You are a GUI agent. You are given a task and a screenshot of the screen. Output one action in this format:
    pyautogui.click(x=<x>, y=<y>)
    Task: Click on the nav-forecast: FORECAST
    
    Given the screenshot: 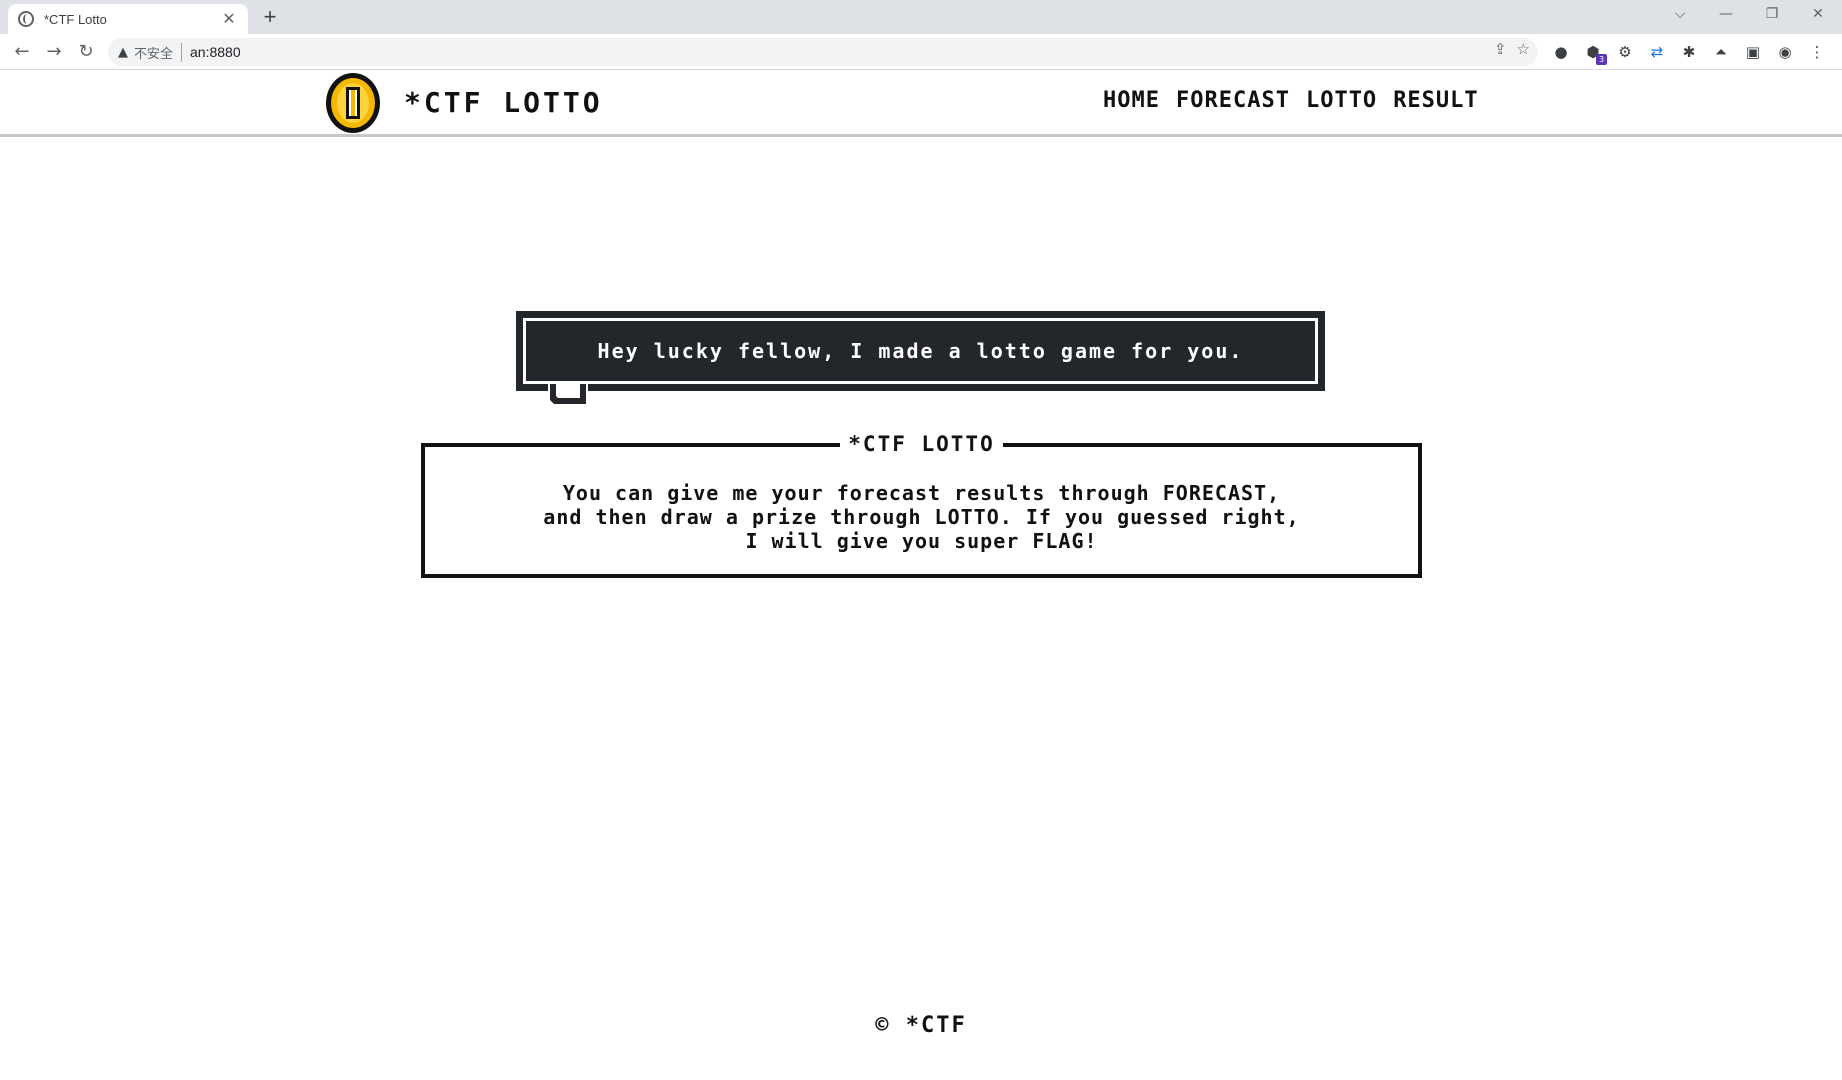 What is the action you would take?
    pyautogui.click(x=1233, y=101)
    